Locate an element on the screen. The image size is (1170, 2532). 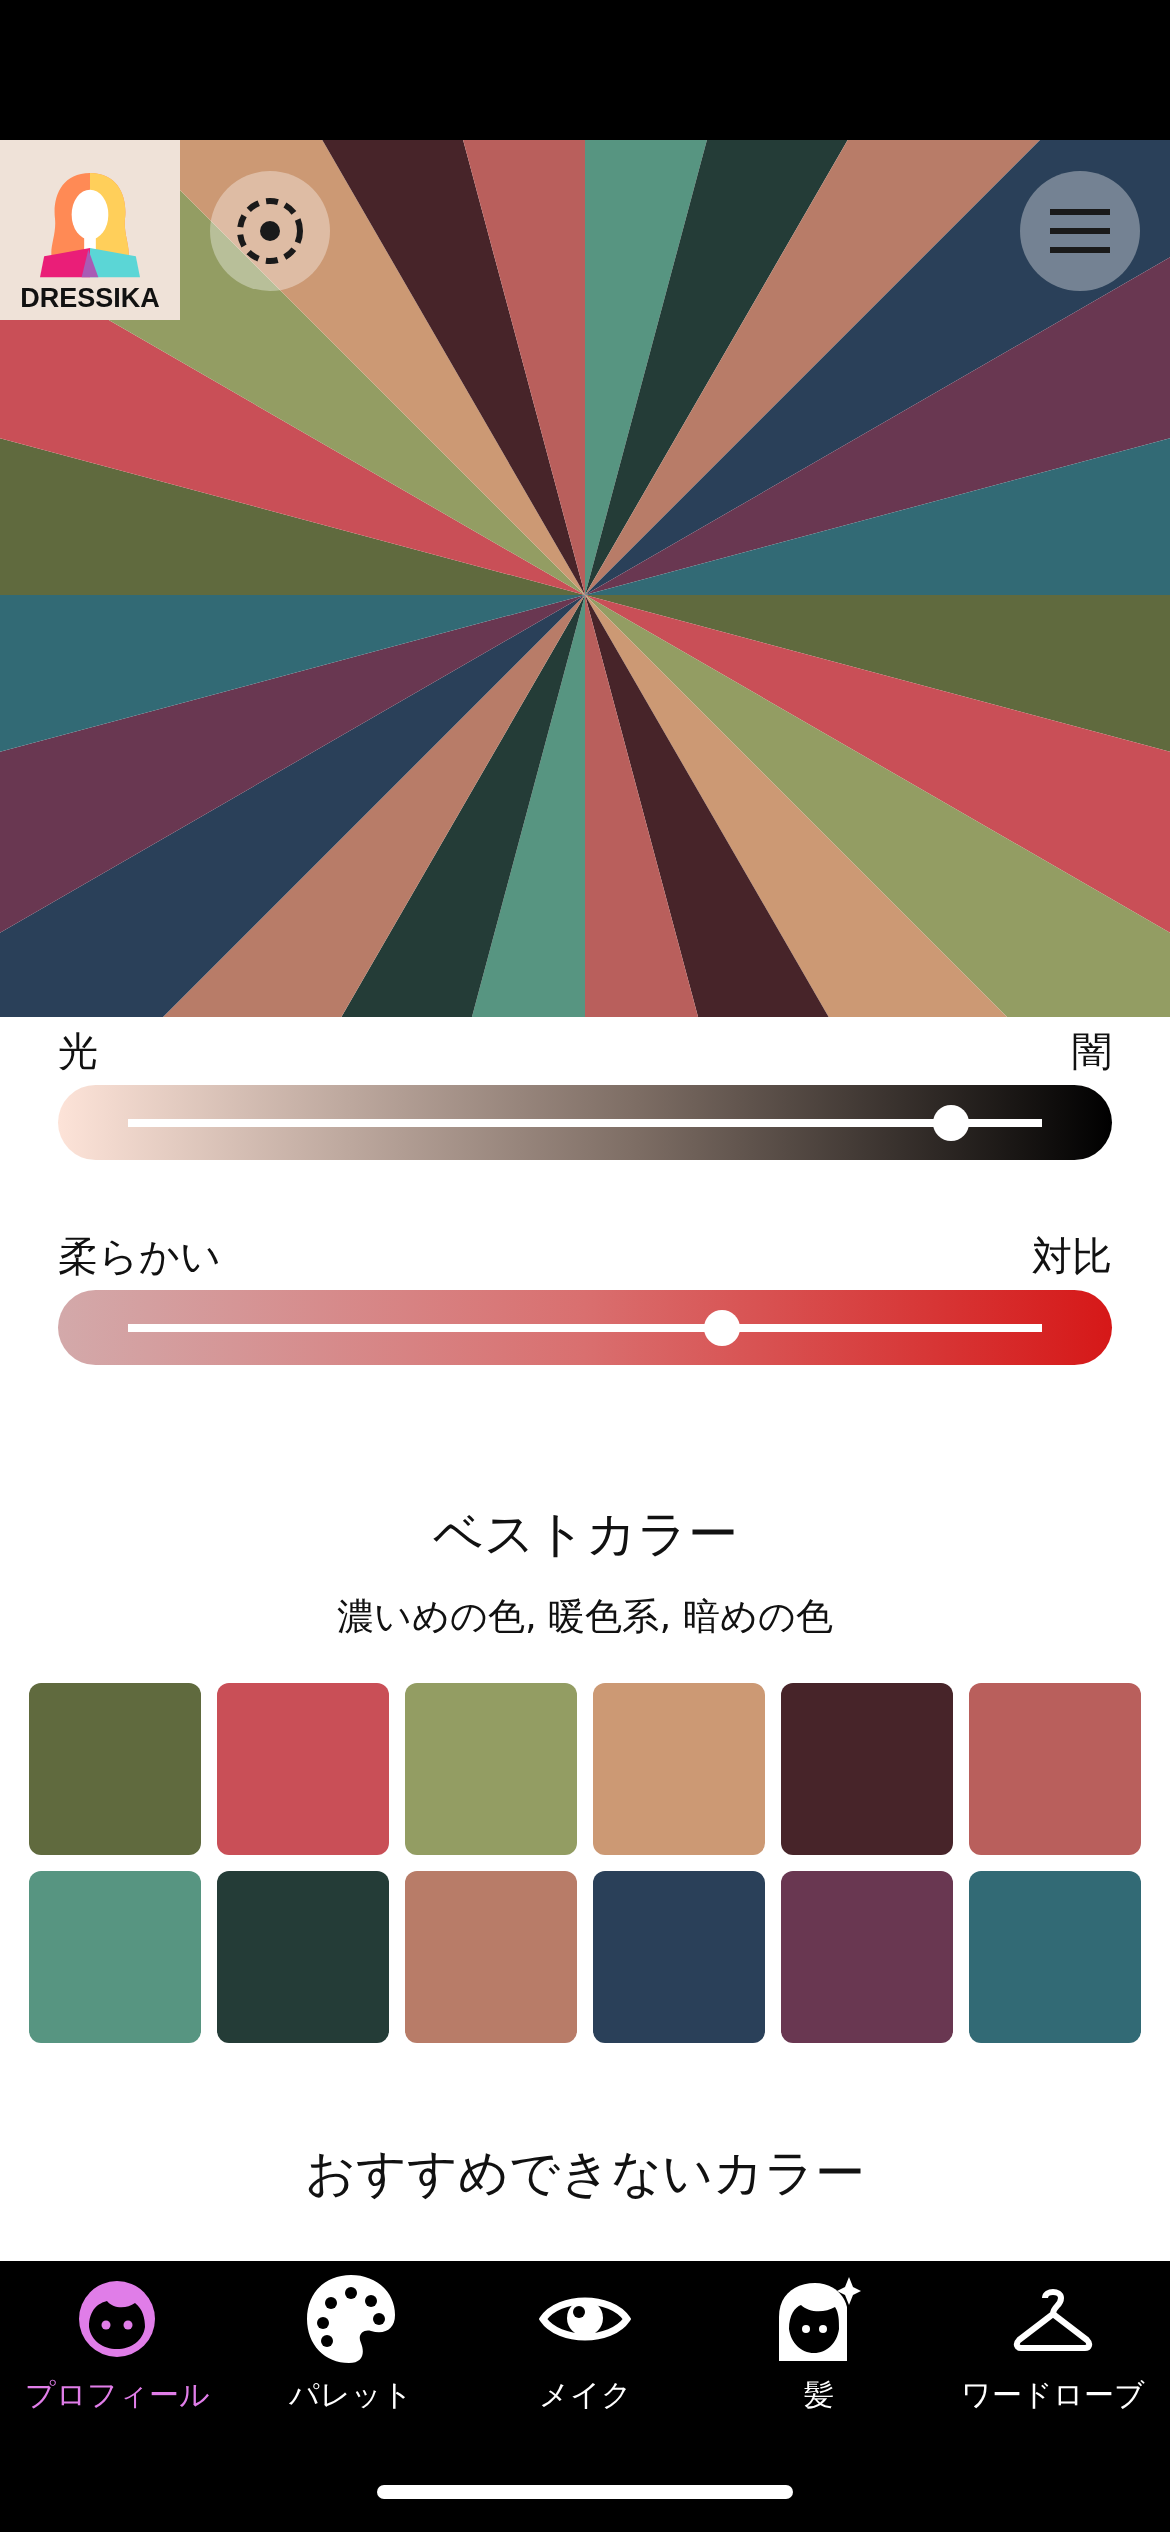
logo-text: DRESSIKA is located at coordinates (90, 298).